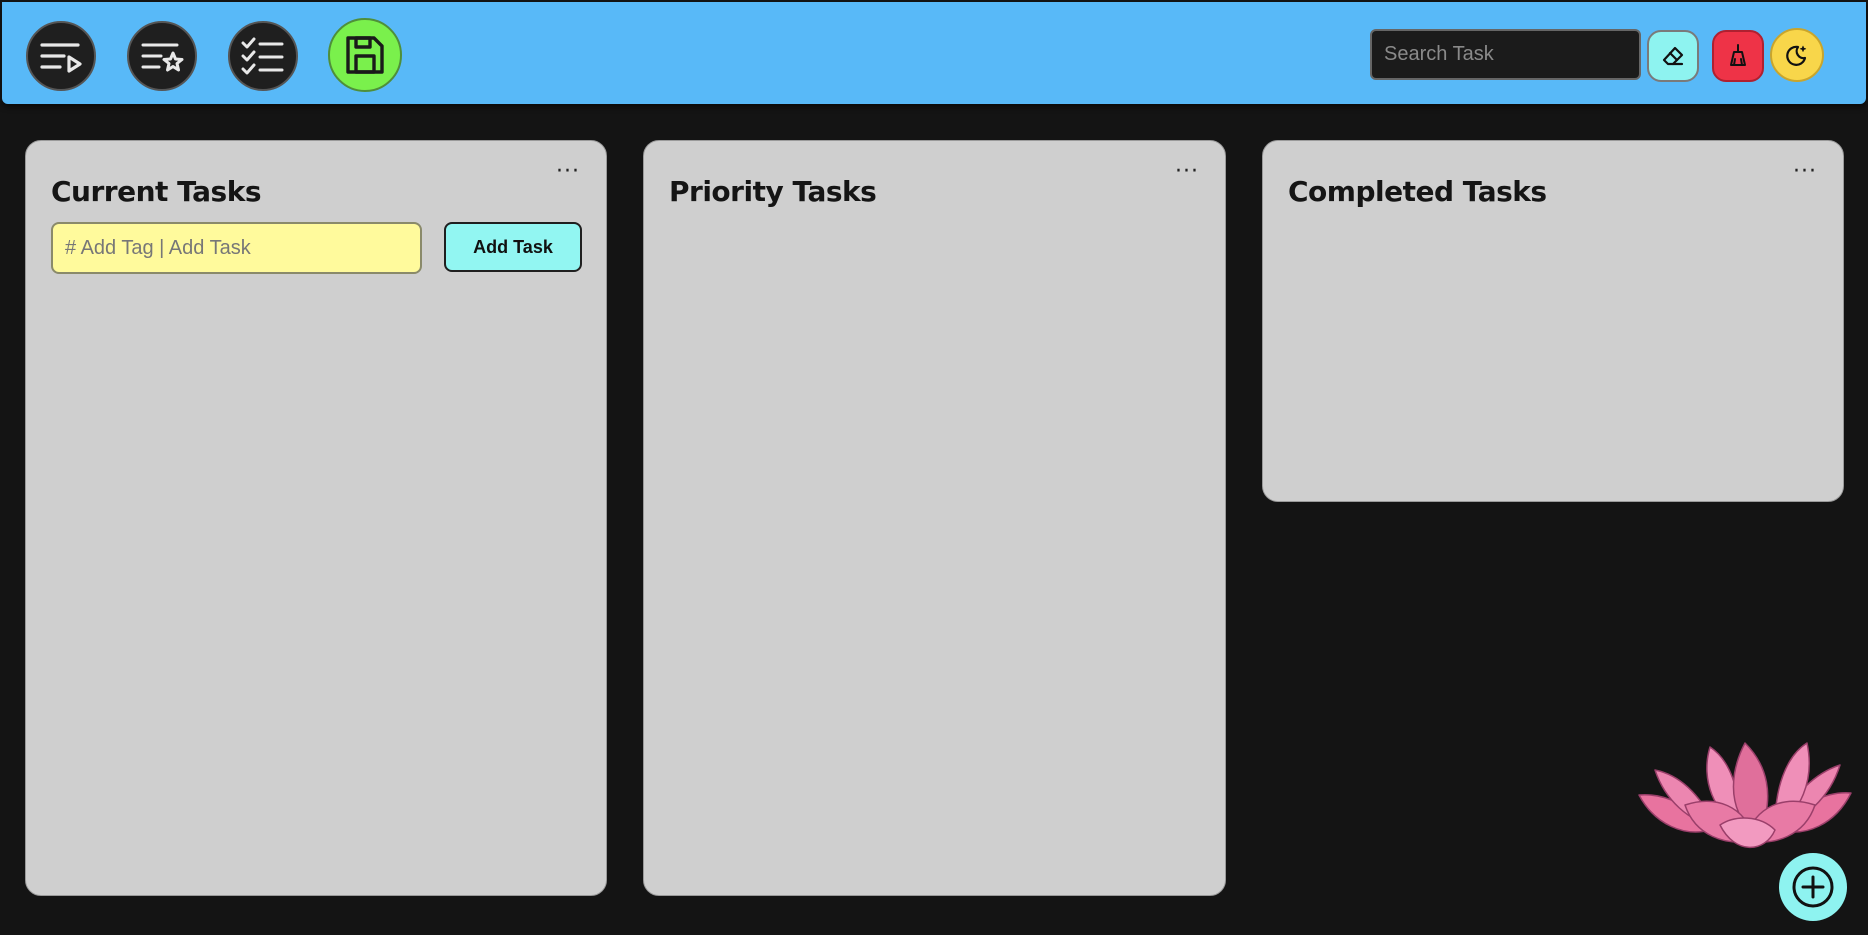 This screenshot has height=935, width=1868. Describe the element at coordinates (1745, 795) in the screenshot. I see `lotus-flower-icon` at that location.